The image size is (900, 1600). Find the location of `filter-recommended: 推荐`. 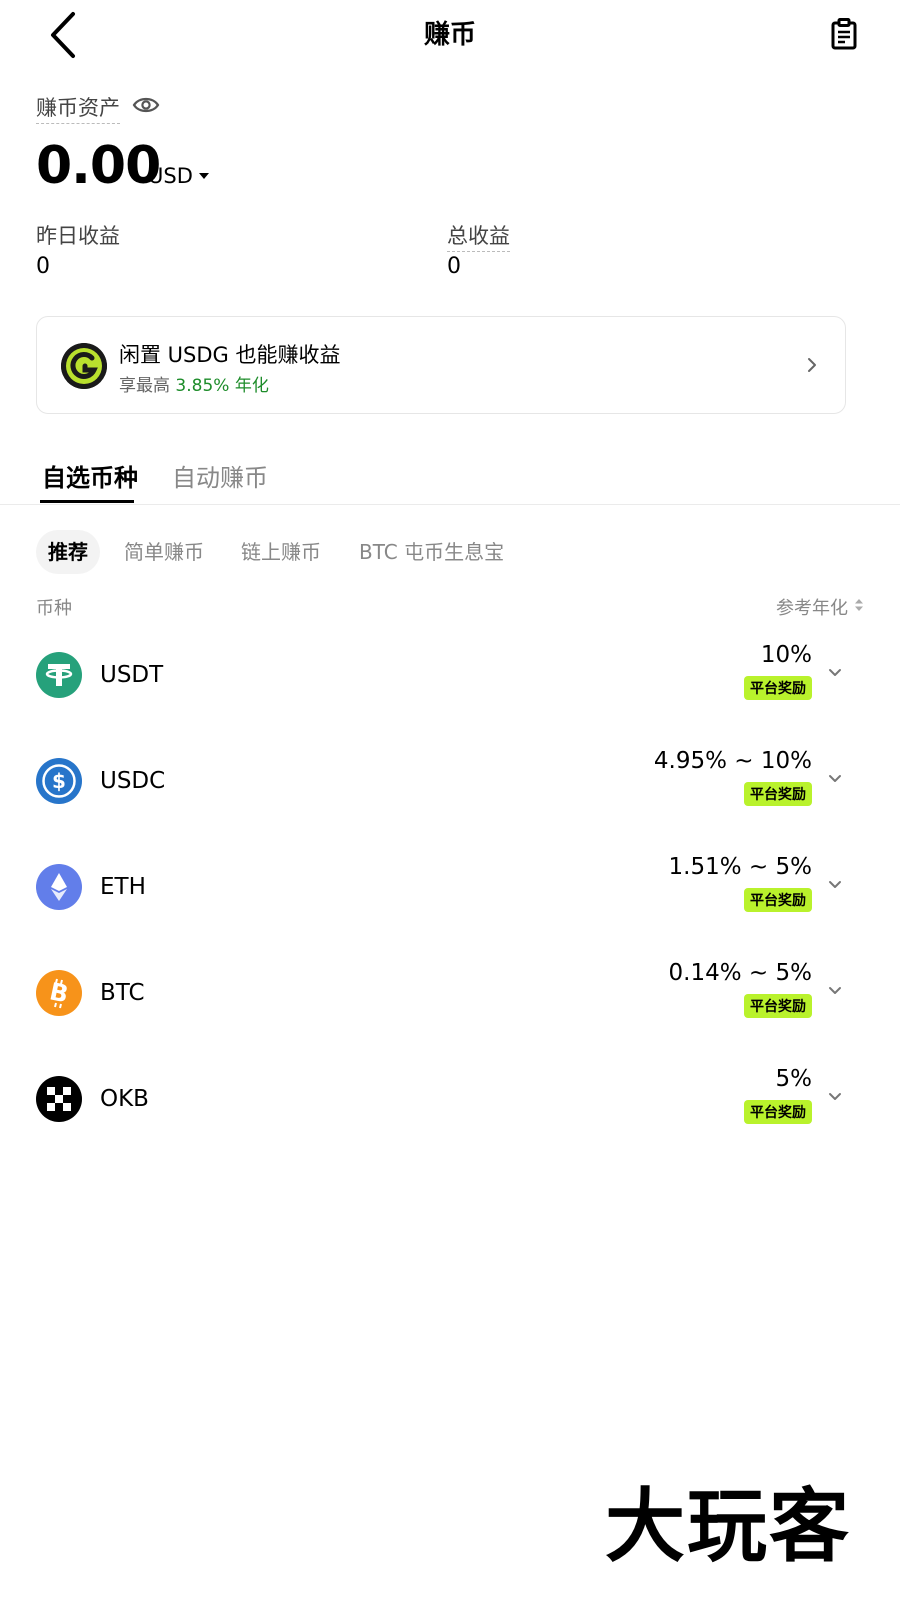

filter-recommended: 推荐 is located at coordinates (68, 552).